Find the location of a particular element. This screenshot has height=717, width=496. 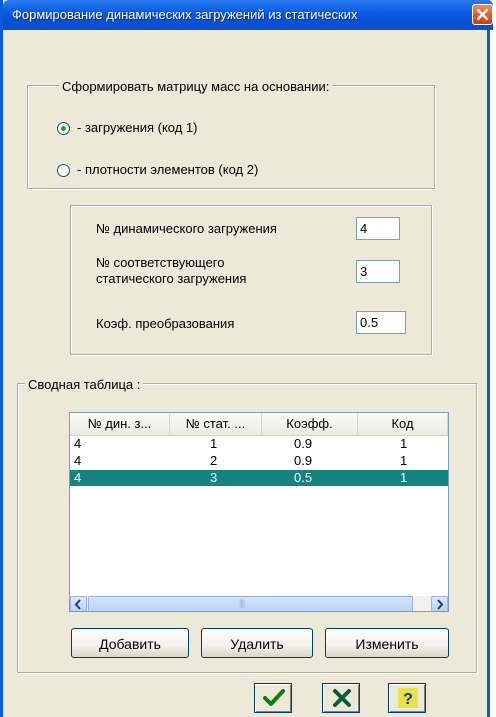

table-header: № дин. з... № стат. ... Коэфф. Код is located at coordinates (259, 424).